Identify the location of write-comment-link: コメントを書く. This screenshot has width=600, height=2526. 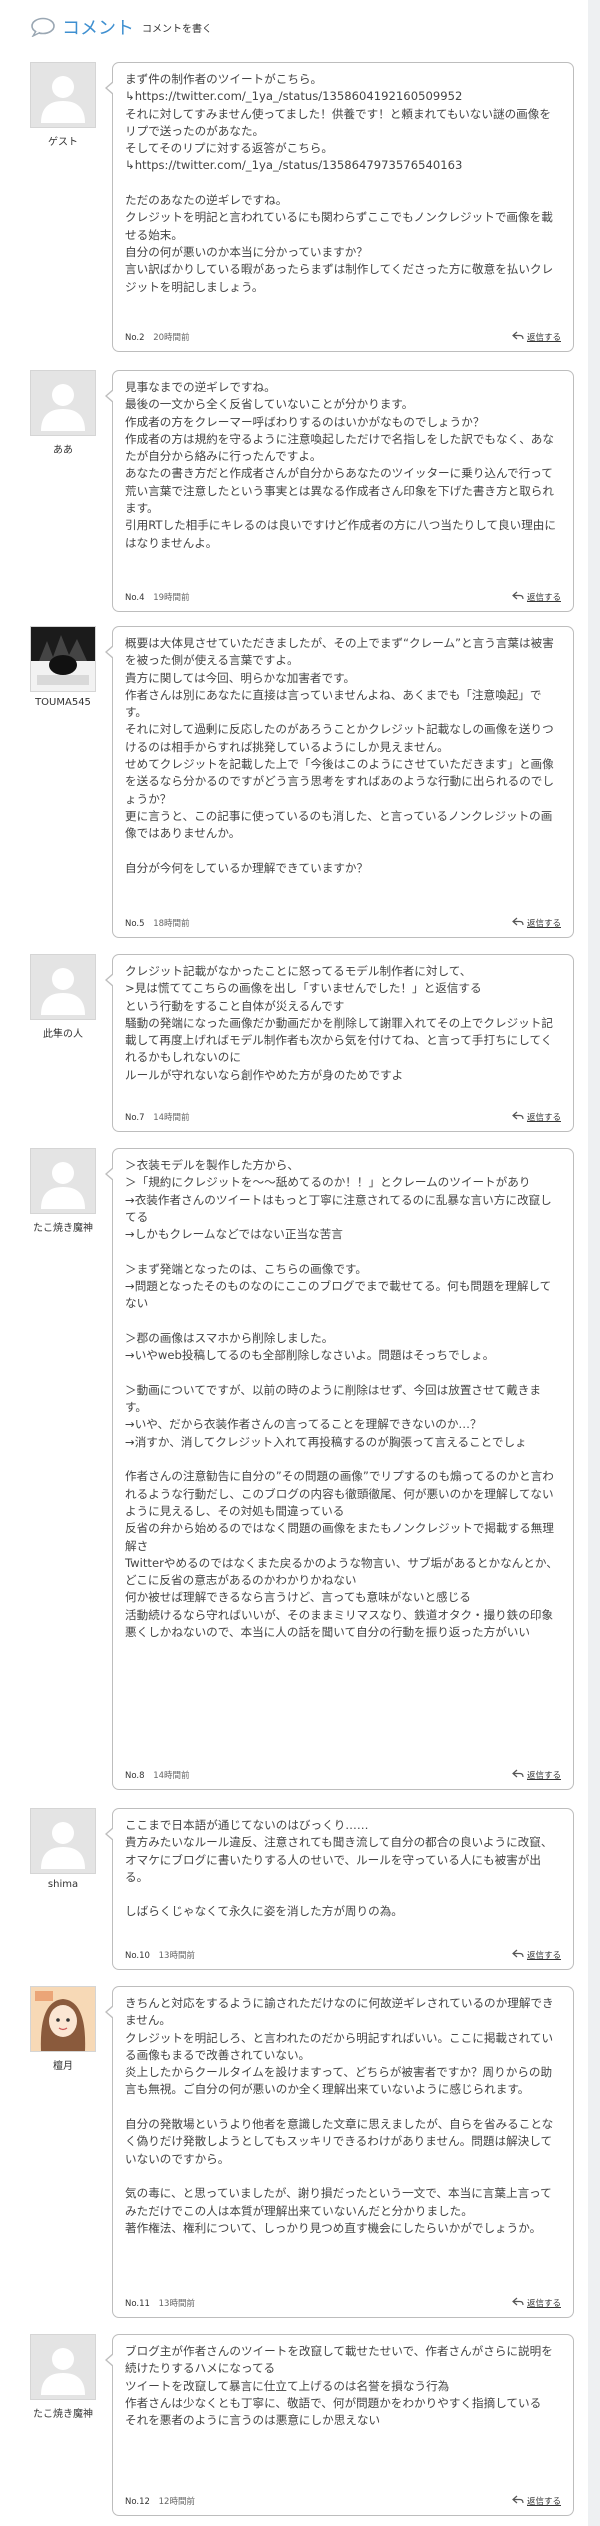
(177, 27).